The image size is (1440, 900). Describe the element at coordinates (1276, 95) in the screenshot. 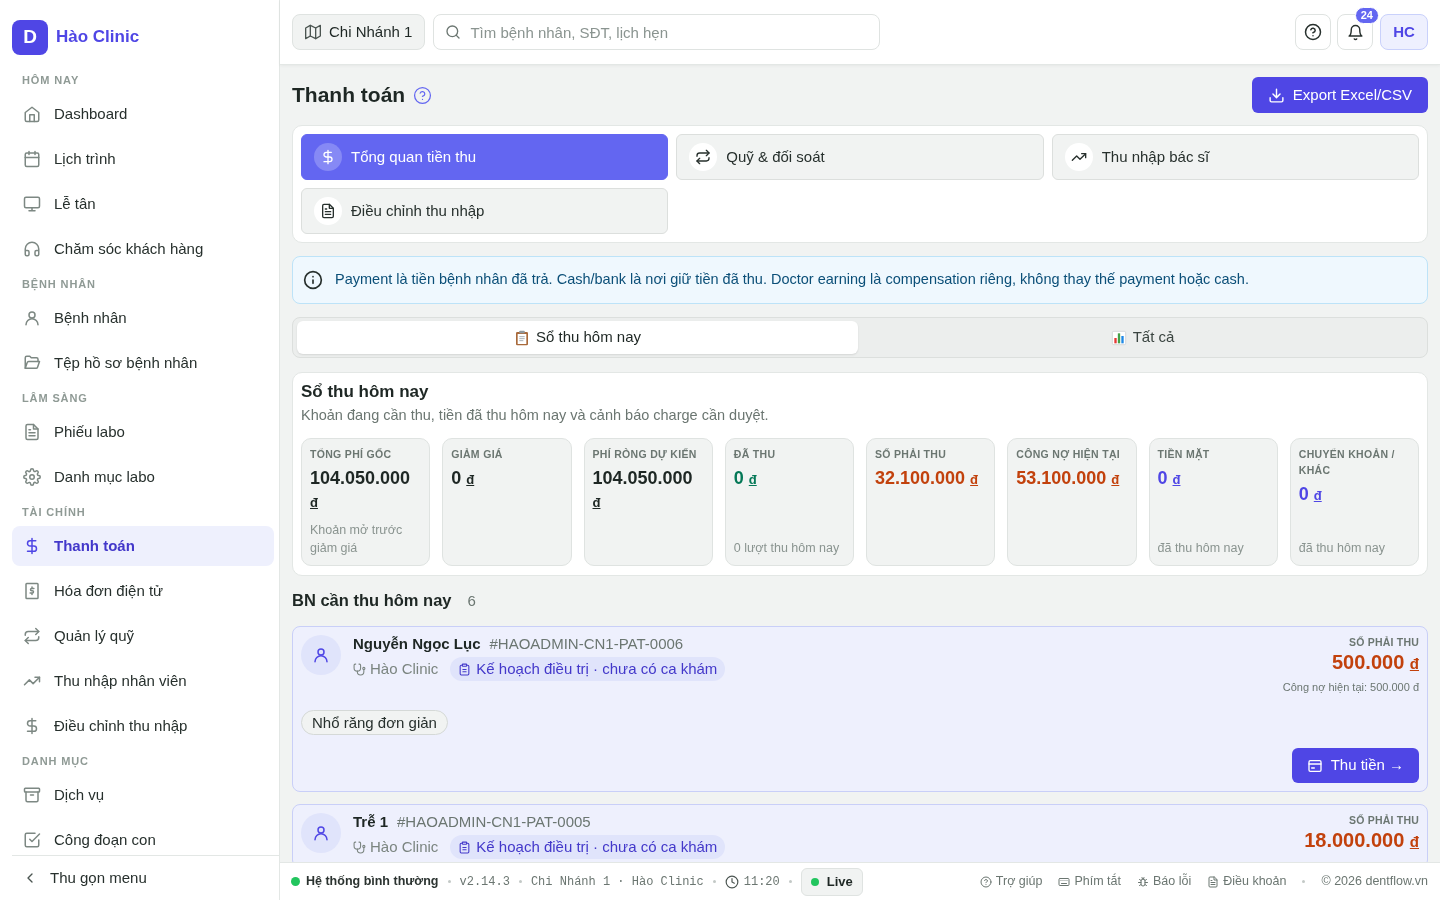

I see `download-icon` at that location.